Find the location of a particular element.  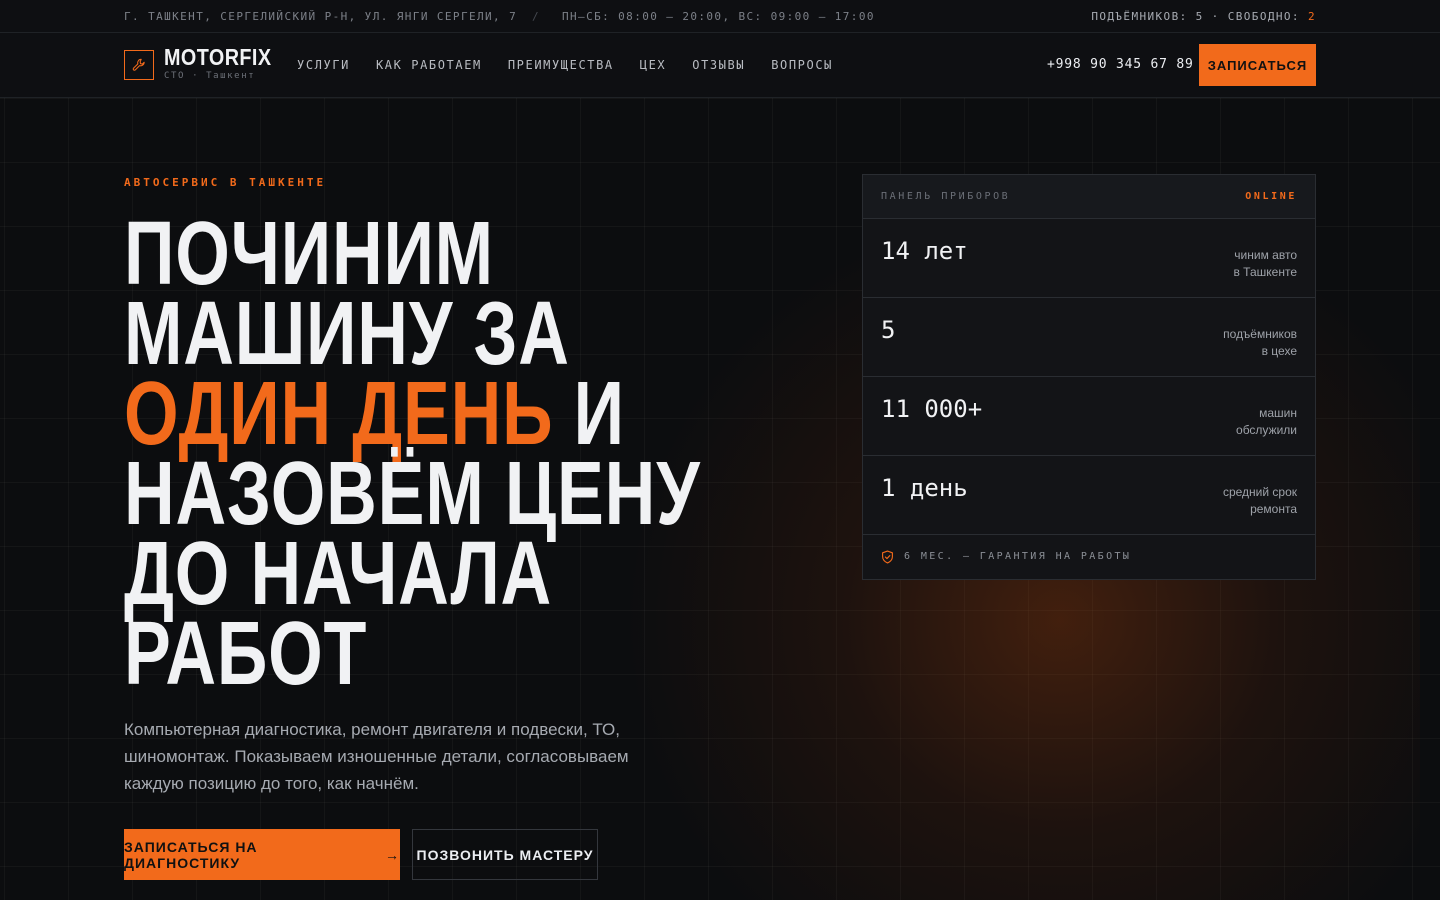

panel-title: ПАНЕЛЬ ПРИБОРОВ is located at coordinates (946, 196).